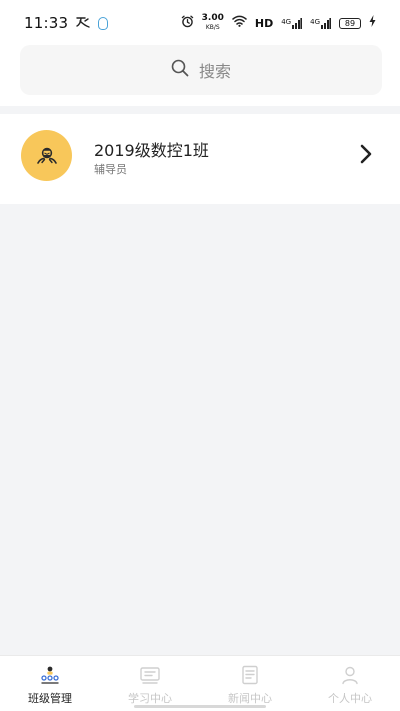 This screenshot has width=400, height=711. I want to click on tab-news-center: 新闻中心, so click(250, 683).